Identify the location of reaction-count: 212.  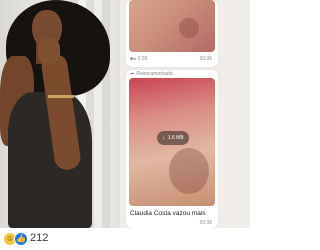
(39, 238).